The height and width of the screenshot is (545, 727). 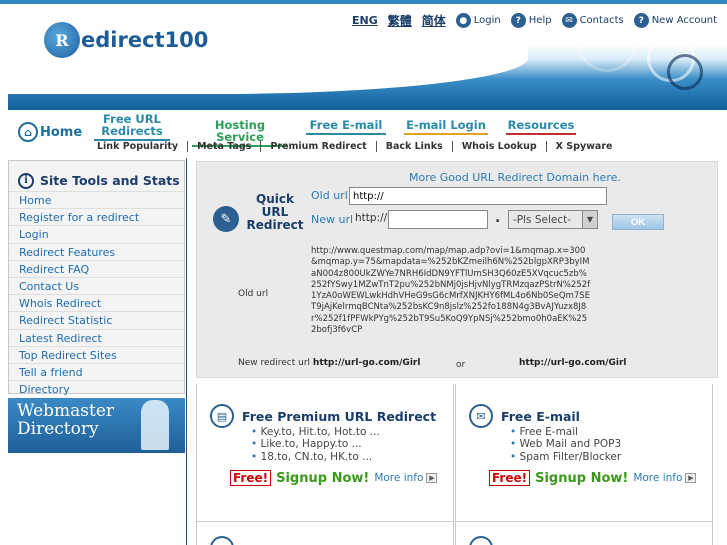 What do you see at coordinates (275, 212) in the screenshot?
I see `quick-redirect-title: Quick URL Redirect` at bounding box center [275, 212].